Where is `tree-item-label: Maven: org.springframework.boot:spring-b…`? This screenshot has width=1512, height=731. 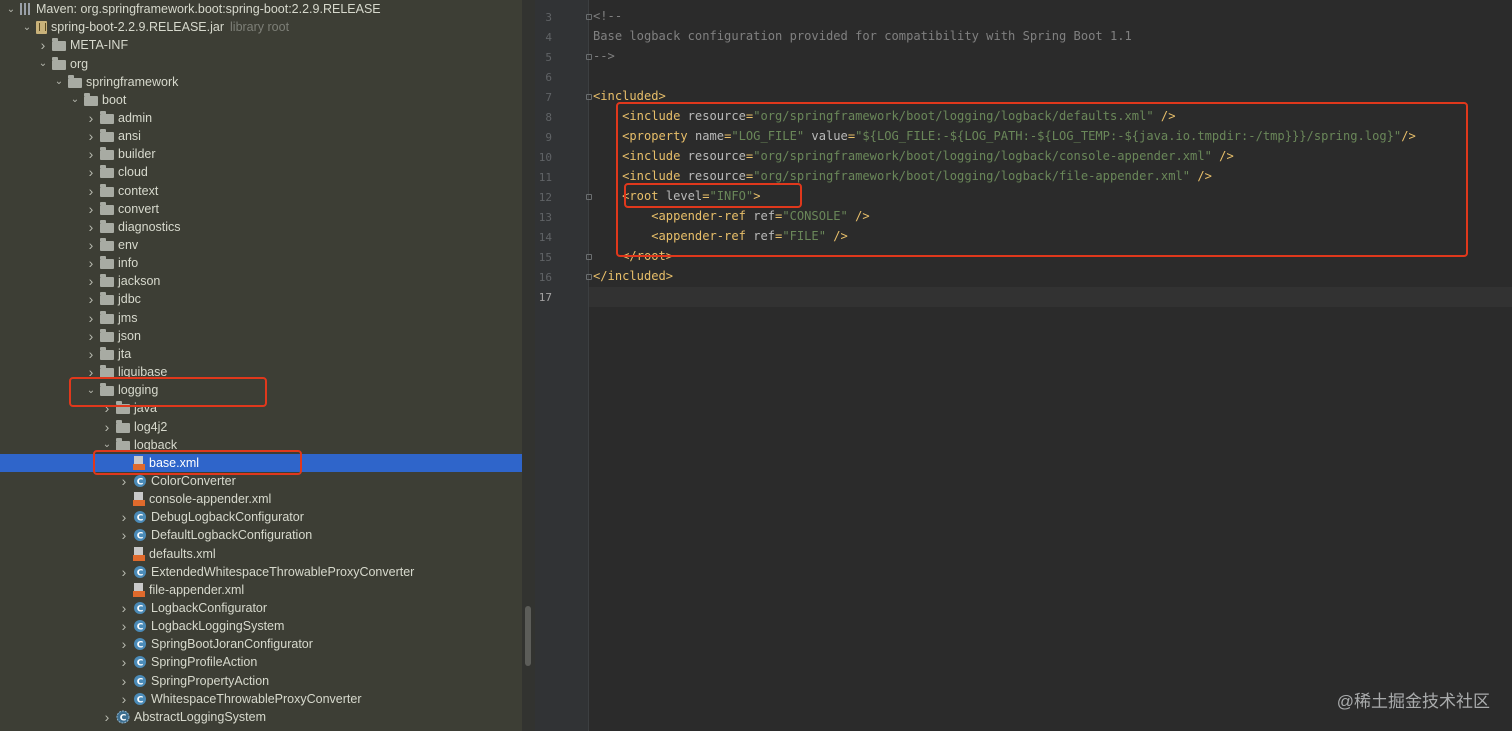
tree-item-label: Maven: org.springframework.boot:spring-b… is located at coordinates (208, 9).